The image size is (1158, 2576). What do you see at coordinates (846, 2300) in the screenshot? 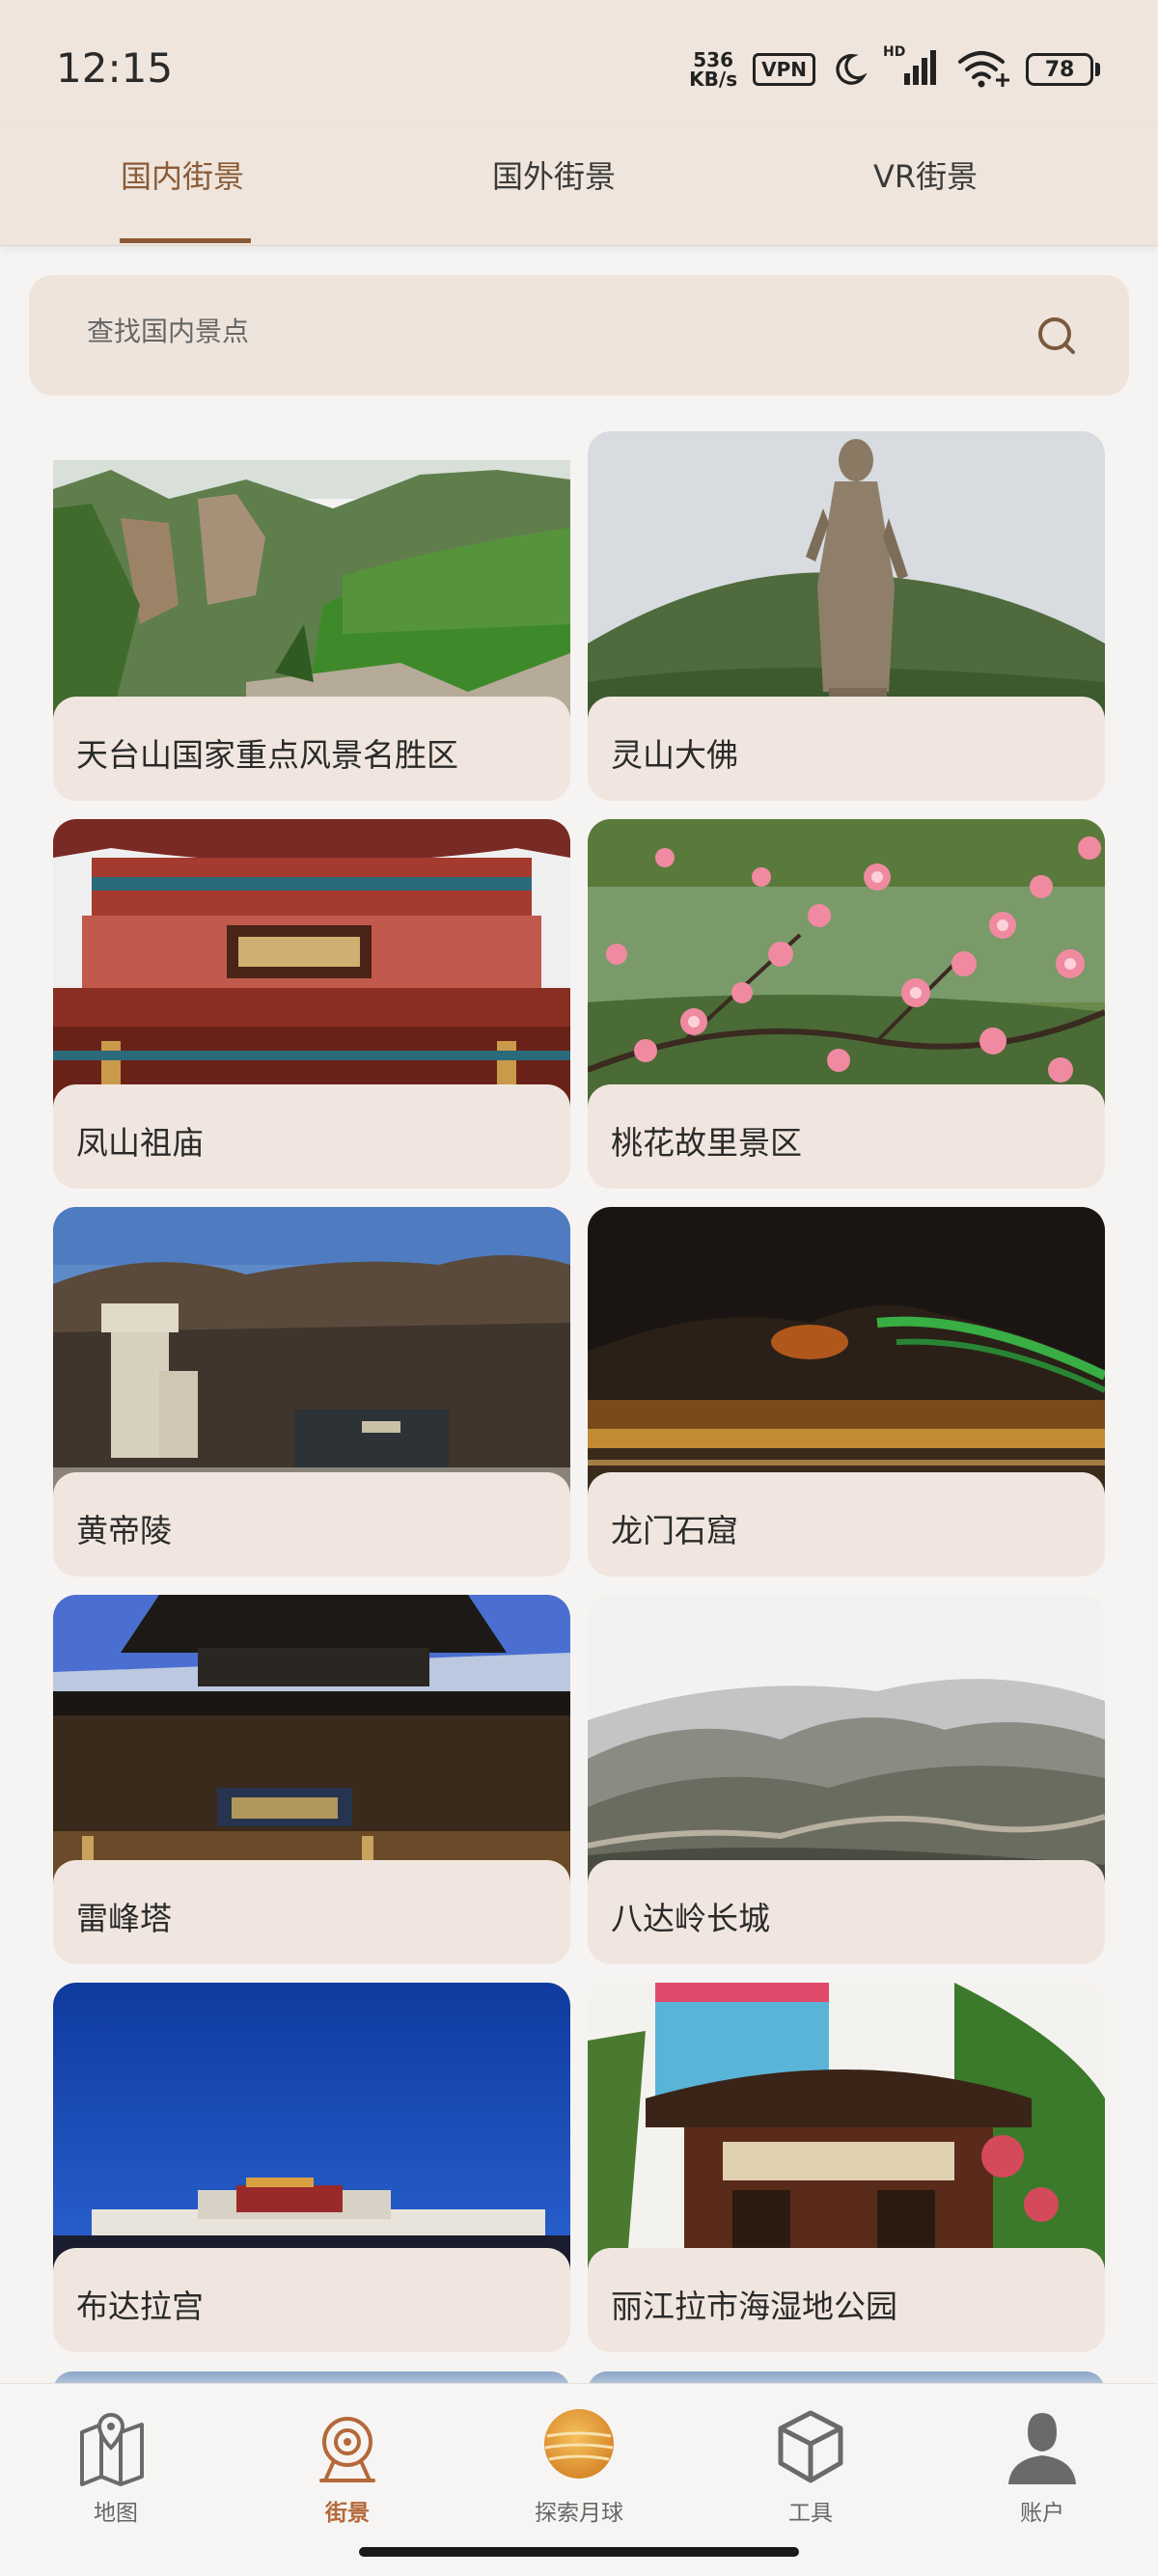
I see `place-name: 丽江拉市海湿地公园` at bounding box center [846, 2300].